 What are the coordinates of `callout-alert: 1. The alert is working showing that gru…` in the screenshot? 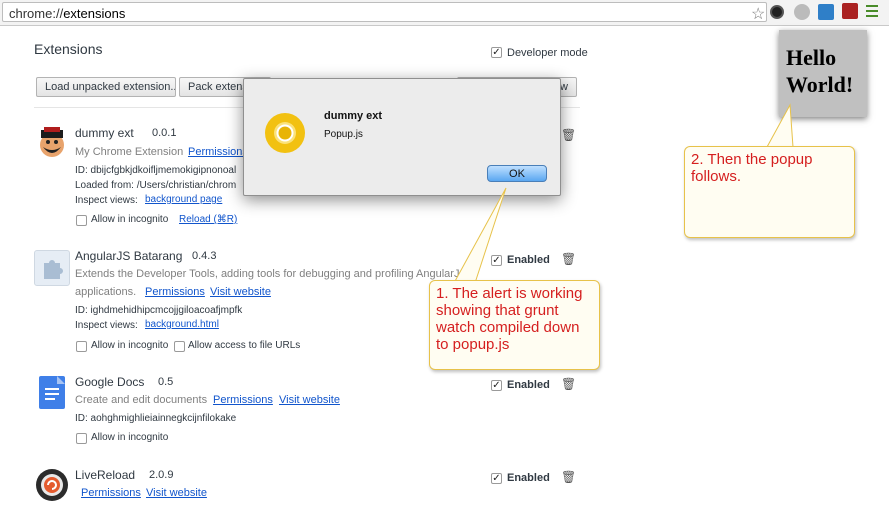 It's located at (514, 325).